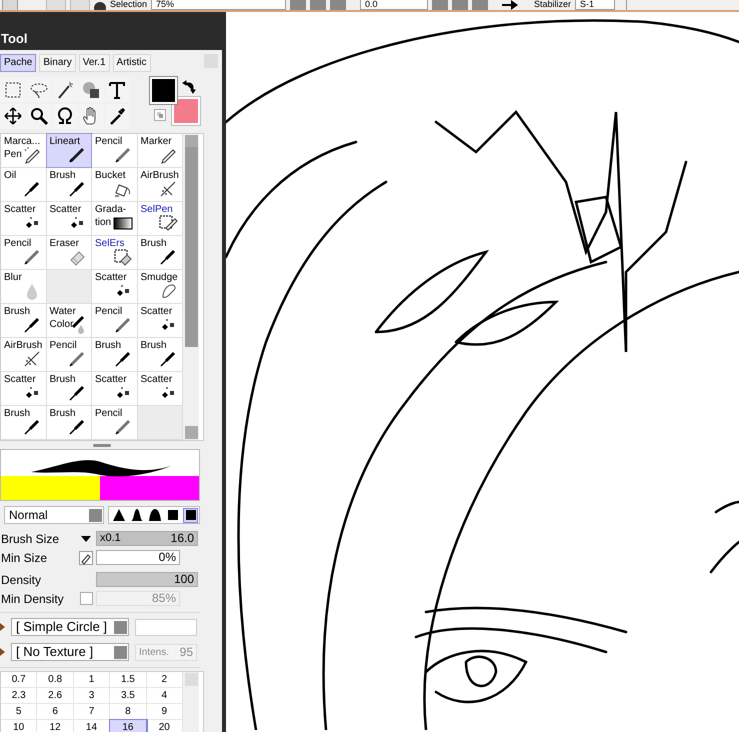 Image resolution: width=739 pixels, height=732 pixels. Describe the element at coordinates (12, 116) in the screenshot. I see `move-icon` at that location.